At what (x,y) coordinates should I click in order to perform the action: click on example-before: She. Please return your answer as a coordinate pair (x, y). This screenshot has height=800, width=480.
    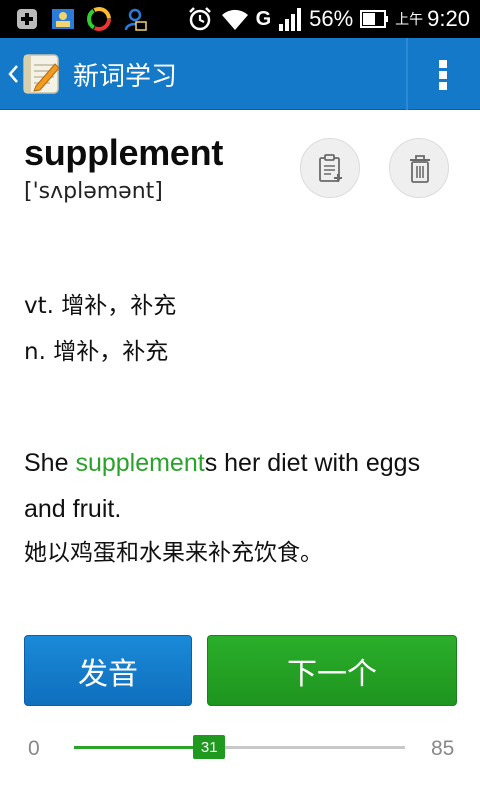
    Looking at the image, I should click on (50, 463).